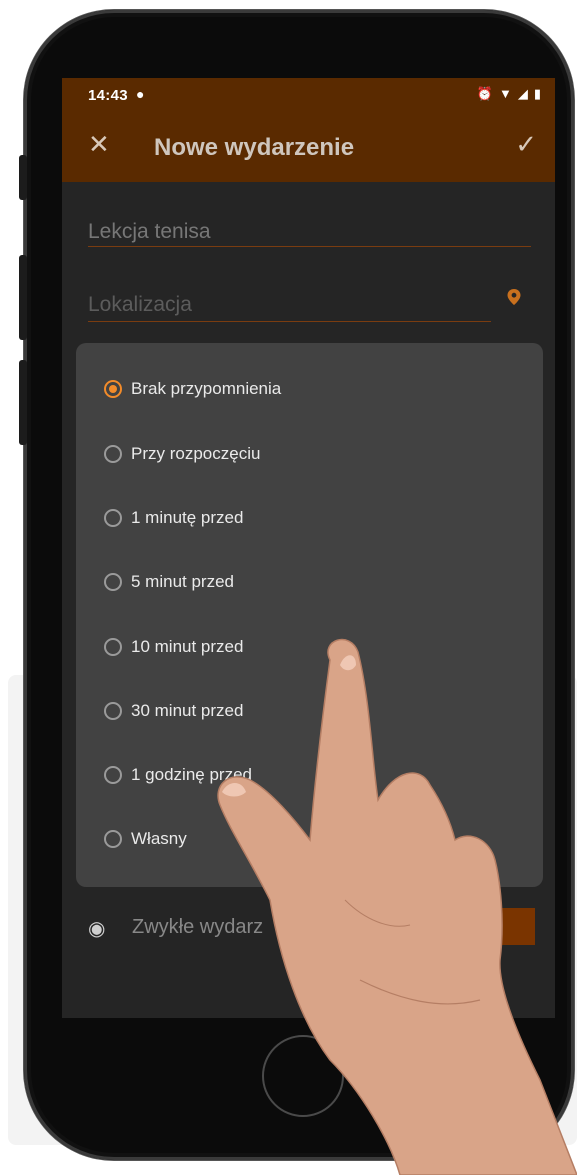 The image size is (577, 1175). Describe the element at coordinates (23, 177) in the screenshot. I see `phone-mute-switch` at that location.